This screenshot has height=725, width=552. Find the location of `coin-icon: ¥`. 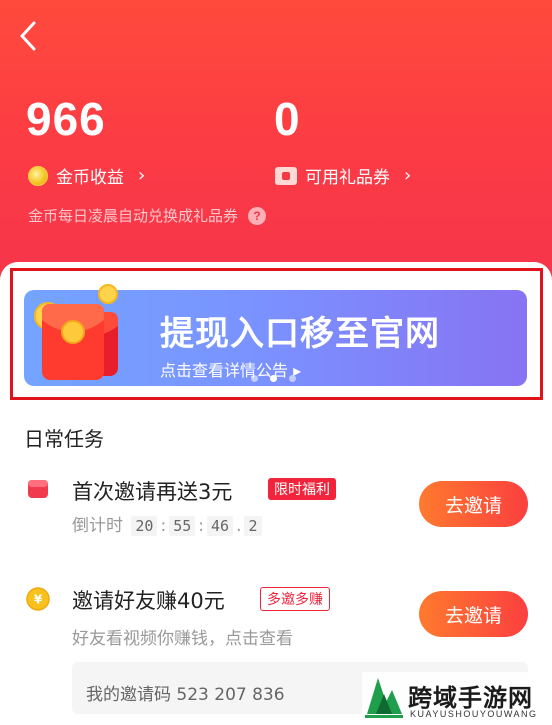

coin-icon: ¥ is located at coordinates (38, 599).